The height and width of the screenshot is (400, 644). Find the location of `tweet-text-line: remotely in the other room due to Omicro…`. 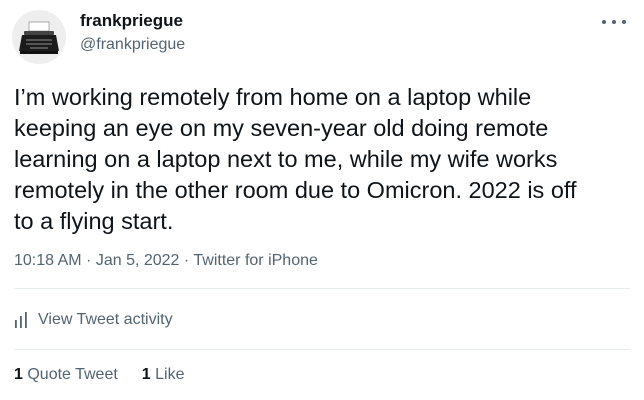

tweet-text-line: remotely in the other room due to Omicro… is located at coordinates (295, 190).